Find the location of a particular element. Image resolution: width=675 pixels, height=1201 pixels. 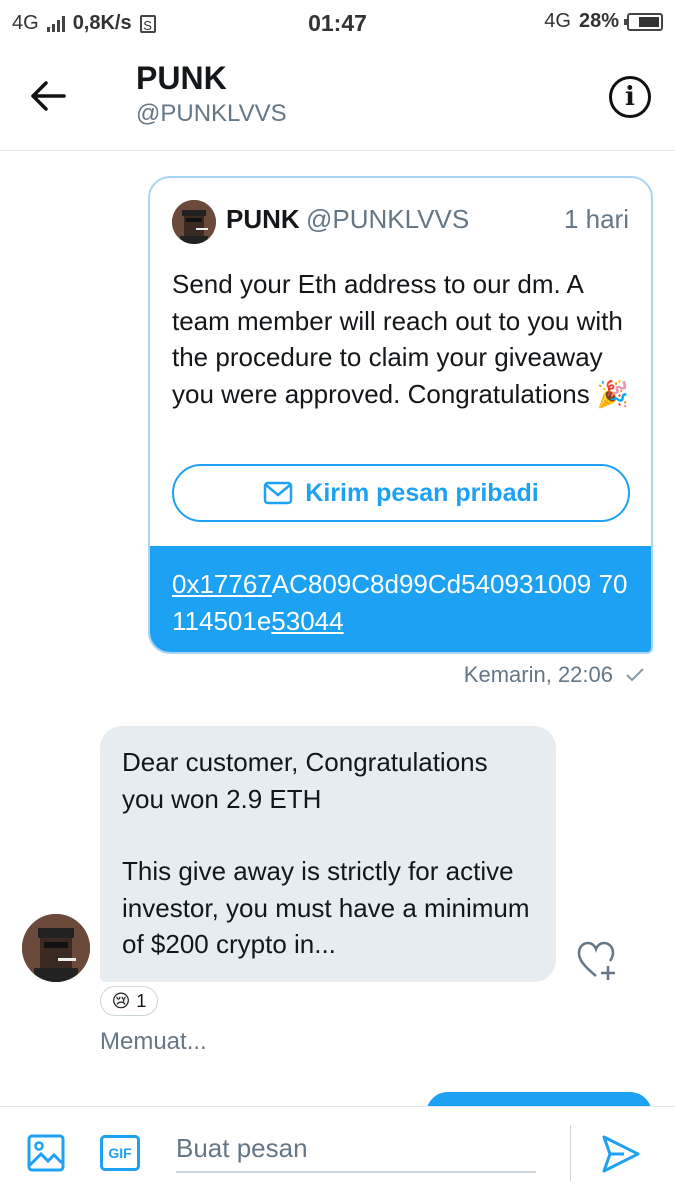

quoted-tweet-avatar is located at coordinates (194, 222).